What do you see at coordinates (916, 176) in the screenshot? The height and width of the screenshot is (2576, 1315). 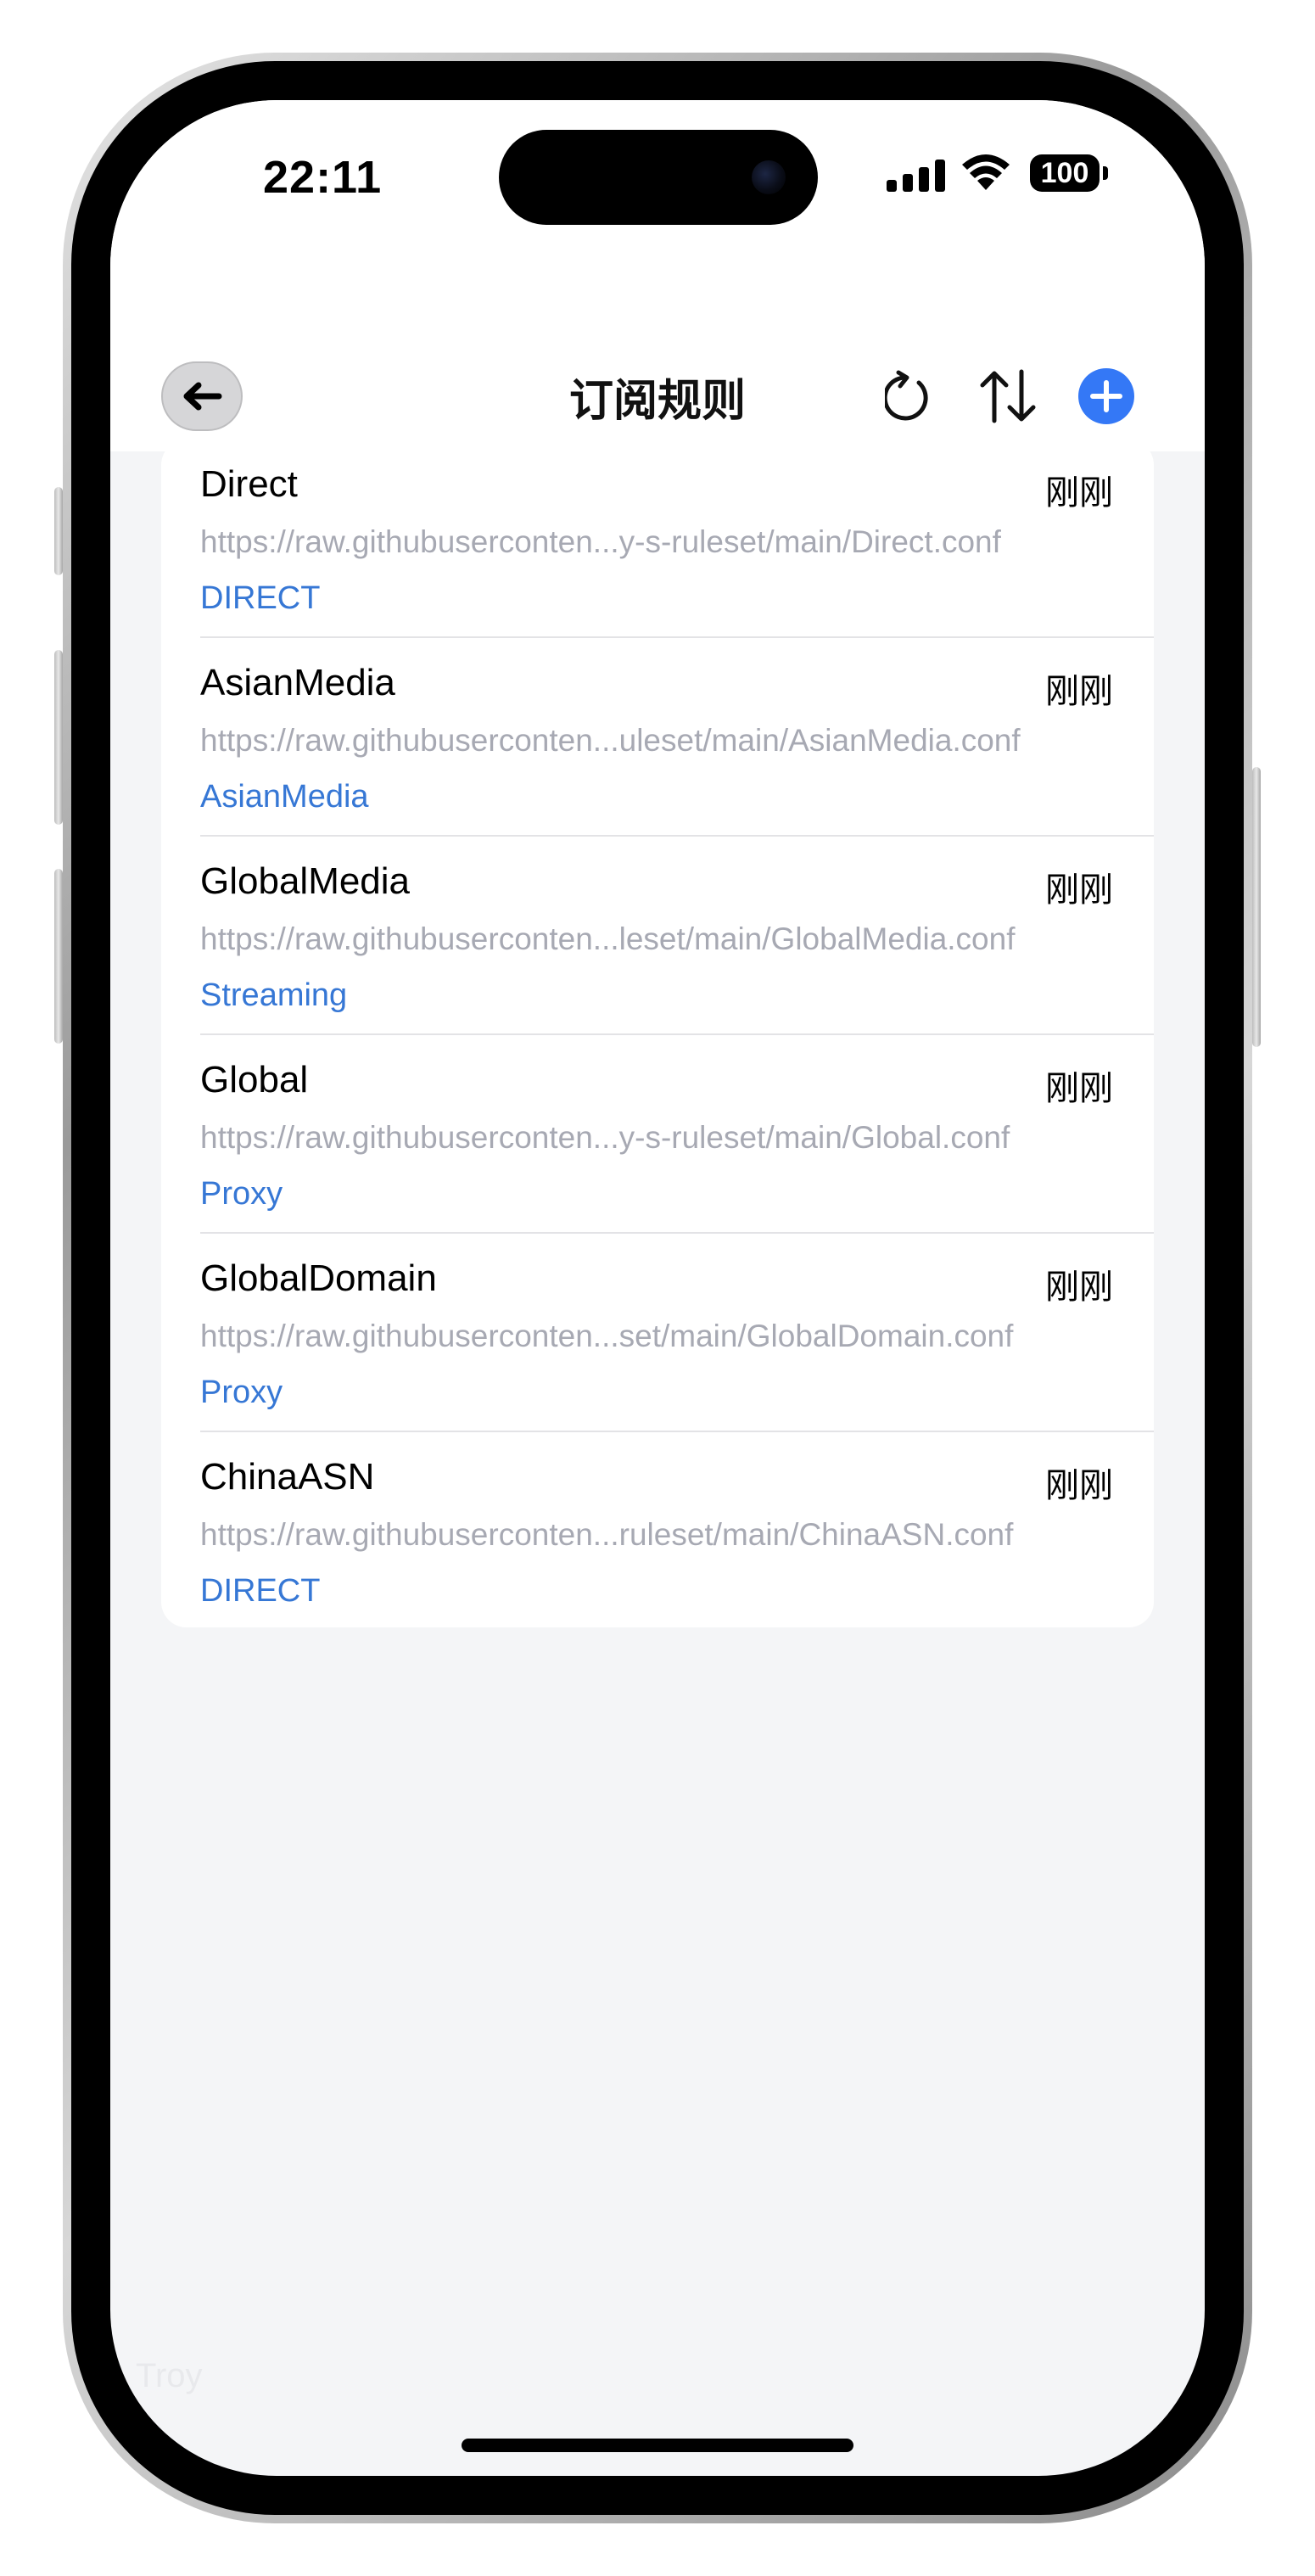 I see `signal-icon` at bounding box center [916, 176].